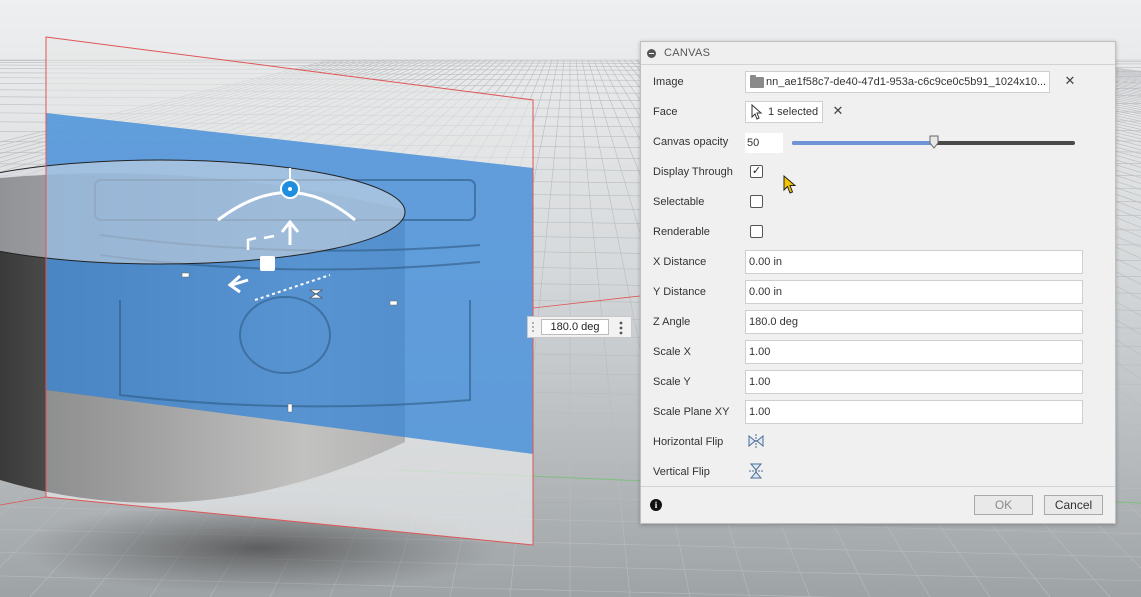 This screenshot has height=597, width=1141. Describe the element at coordinates (533, 327) in the screenshot. I see `drag-handle-icon` at that location.